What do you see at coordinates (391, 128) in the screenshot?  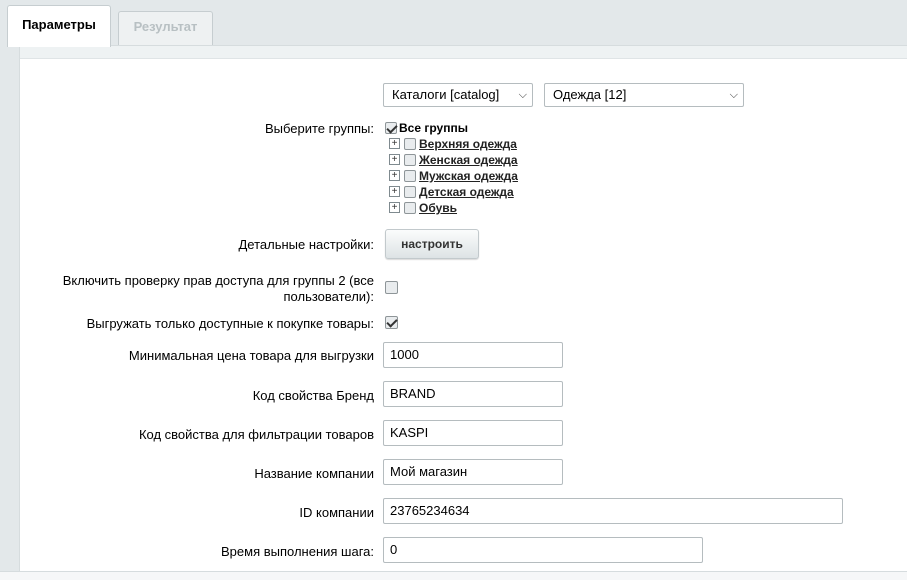 I see `all-groups-checkbox` at bounding box center [391, 128].